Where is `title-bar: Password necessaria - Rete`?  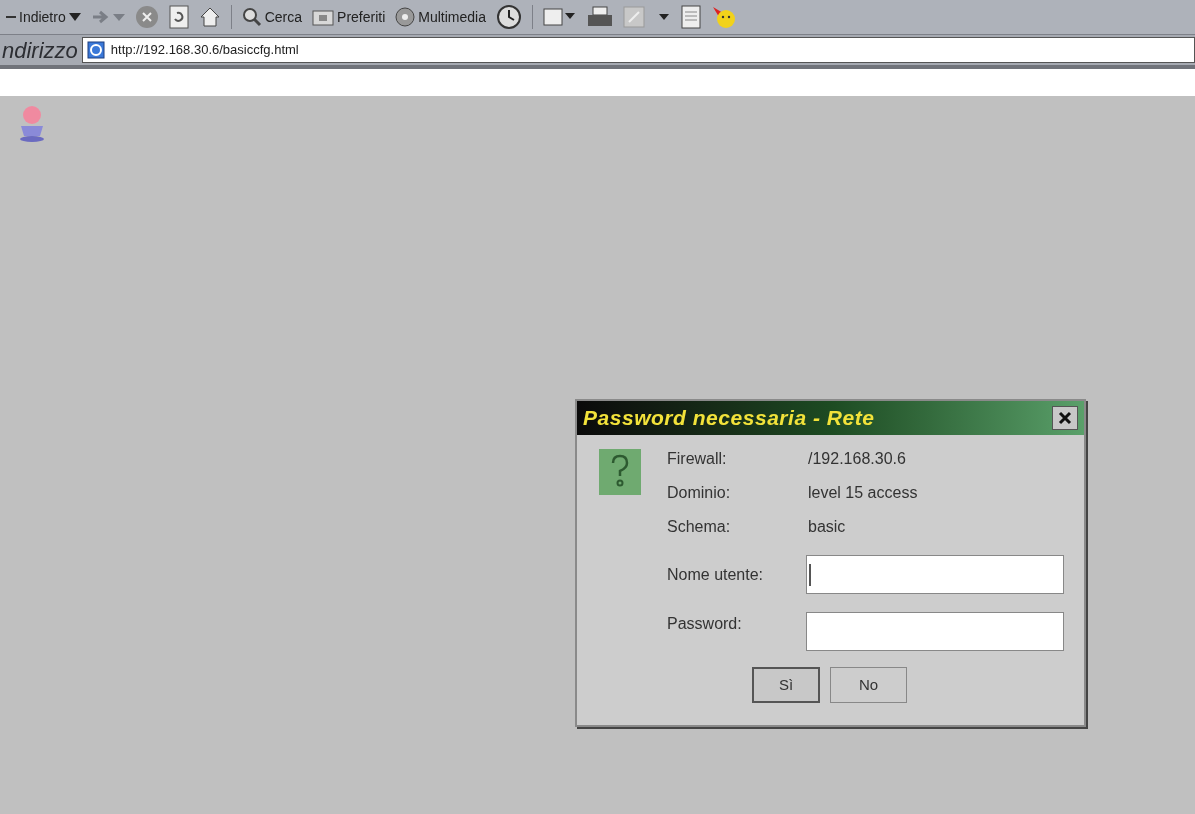
title-bar: Password necessaria - Rete is located at coordinates (830, 418).